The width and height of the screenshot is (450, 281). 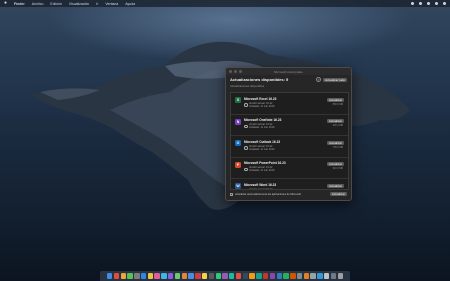 I want to click on dock, so click(x=225, y=276).